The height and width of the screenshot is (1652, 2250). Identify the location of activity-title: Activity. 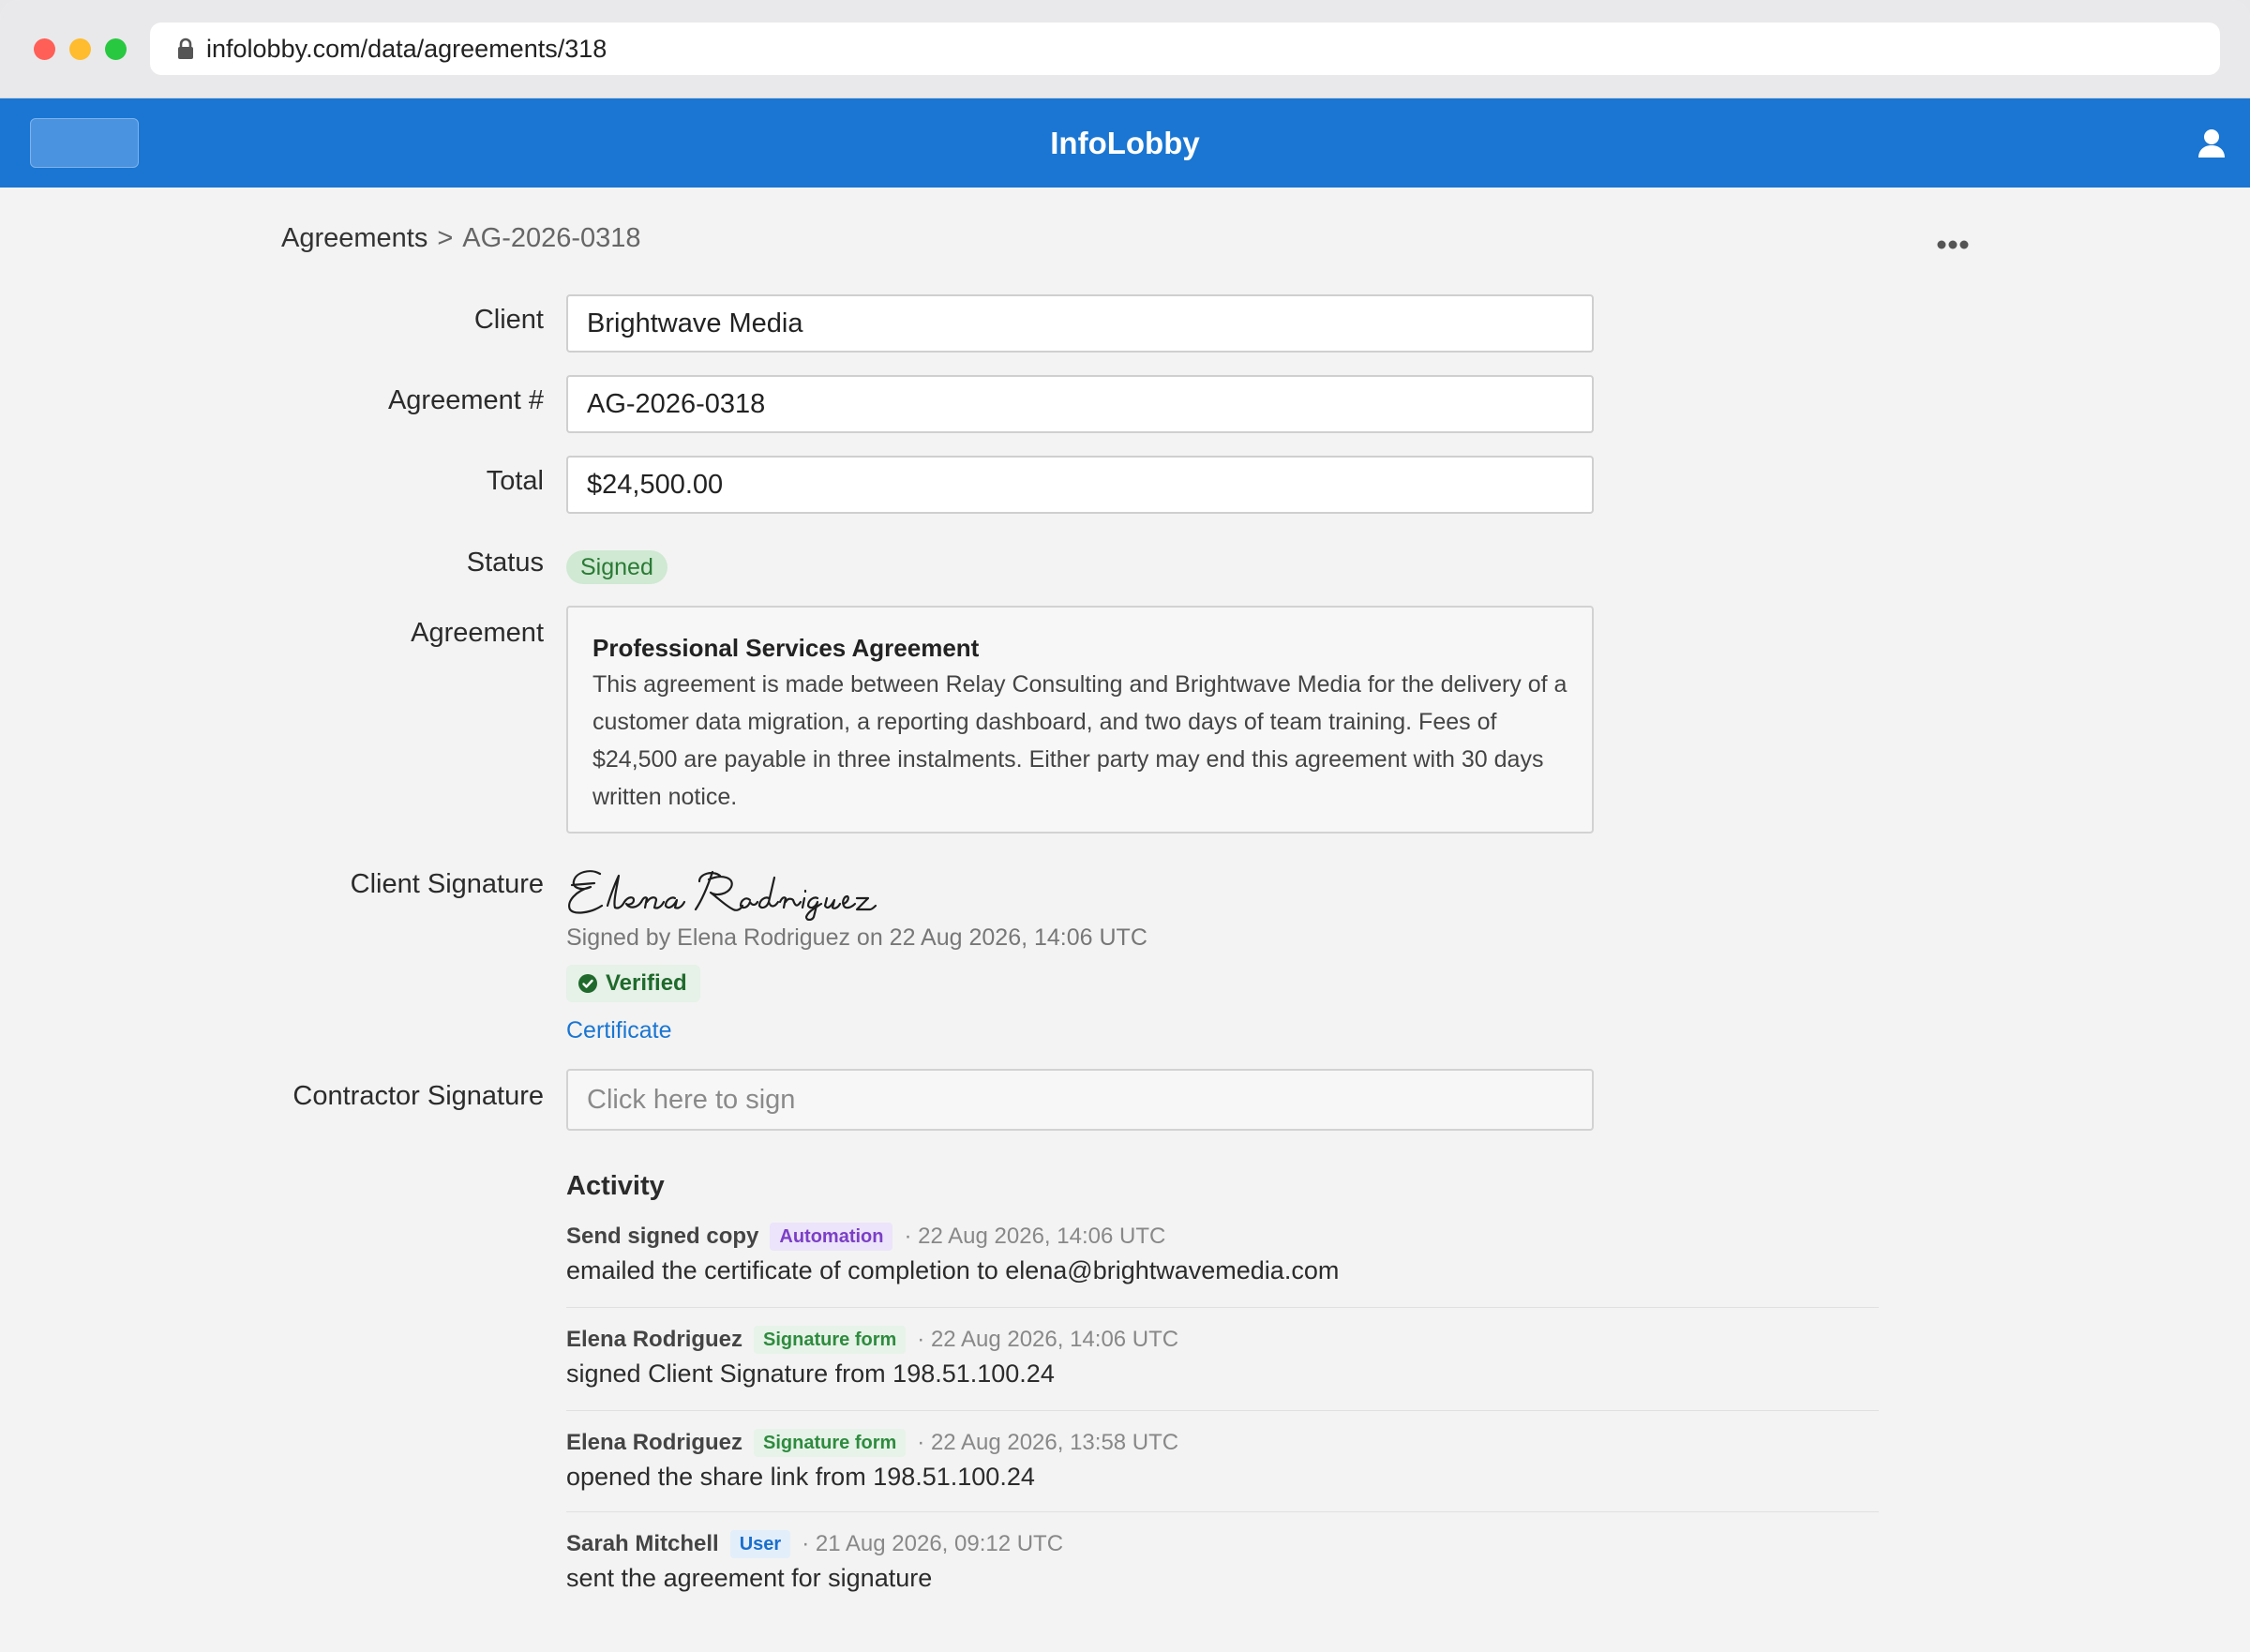
(615, 1186).